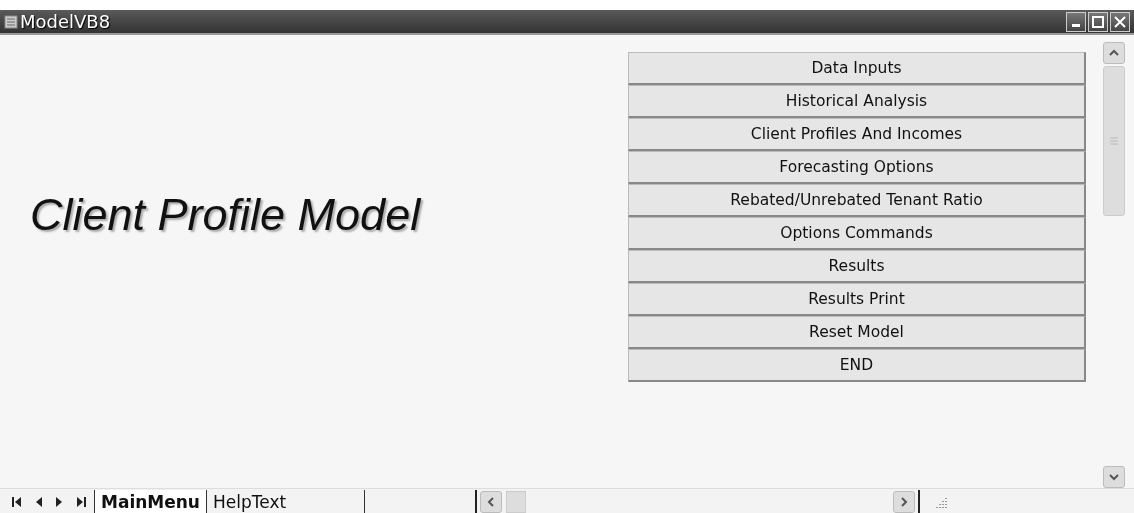 Image resolution: width=1134 pixels, height=513 pixels. Describe the element at coordinates (857, 266) in the screenshot. I see `menu-button: Results` at that location.